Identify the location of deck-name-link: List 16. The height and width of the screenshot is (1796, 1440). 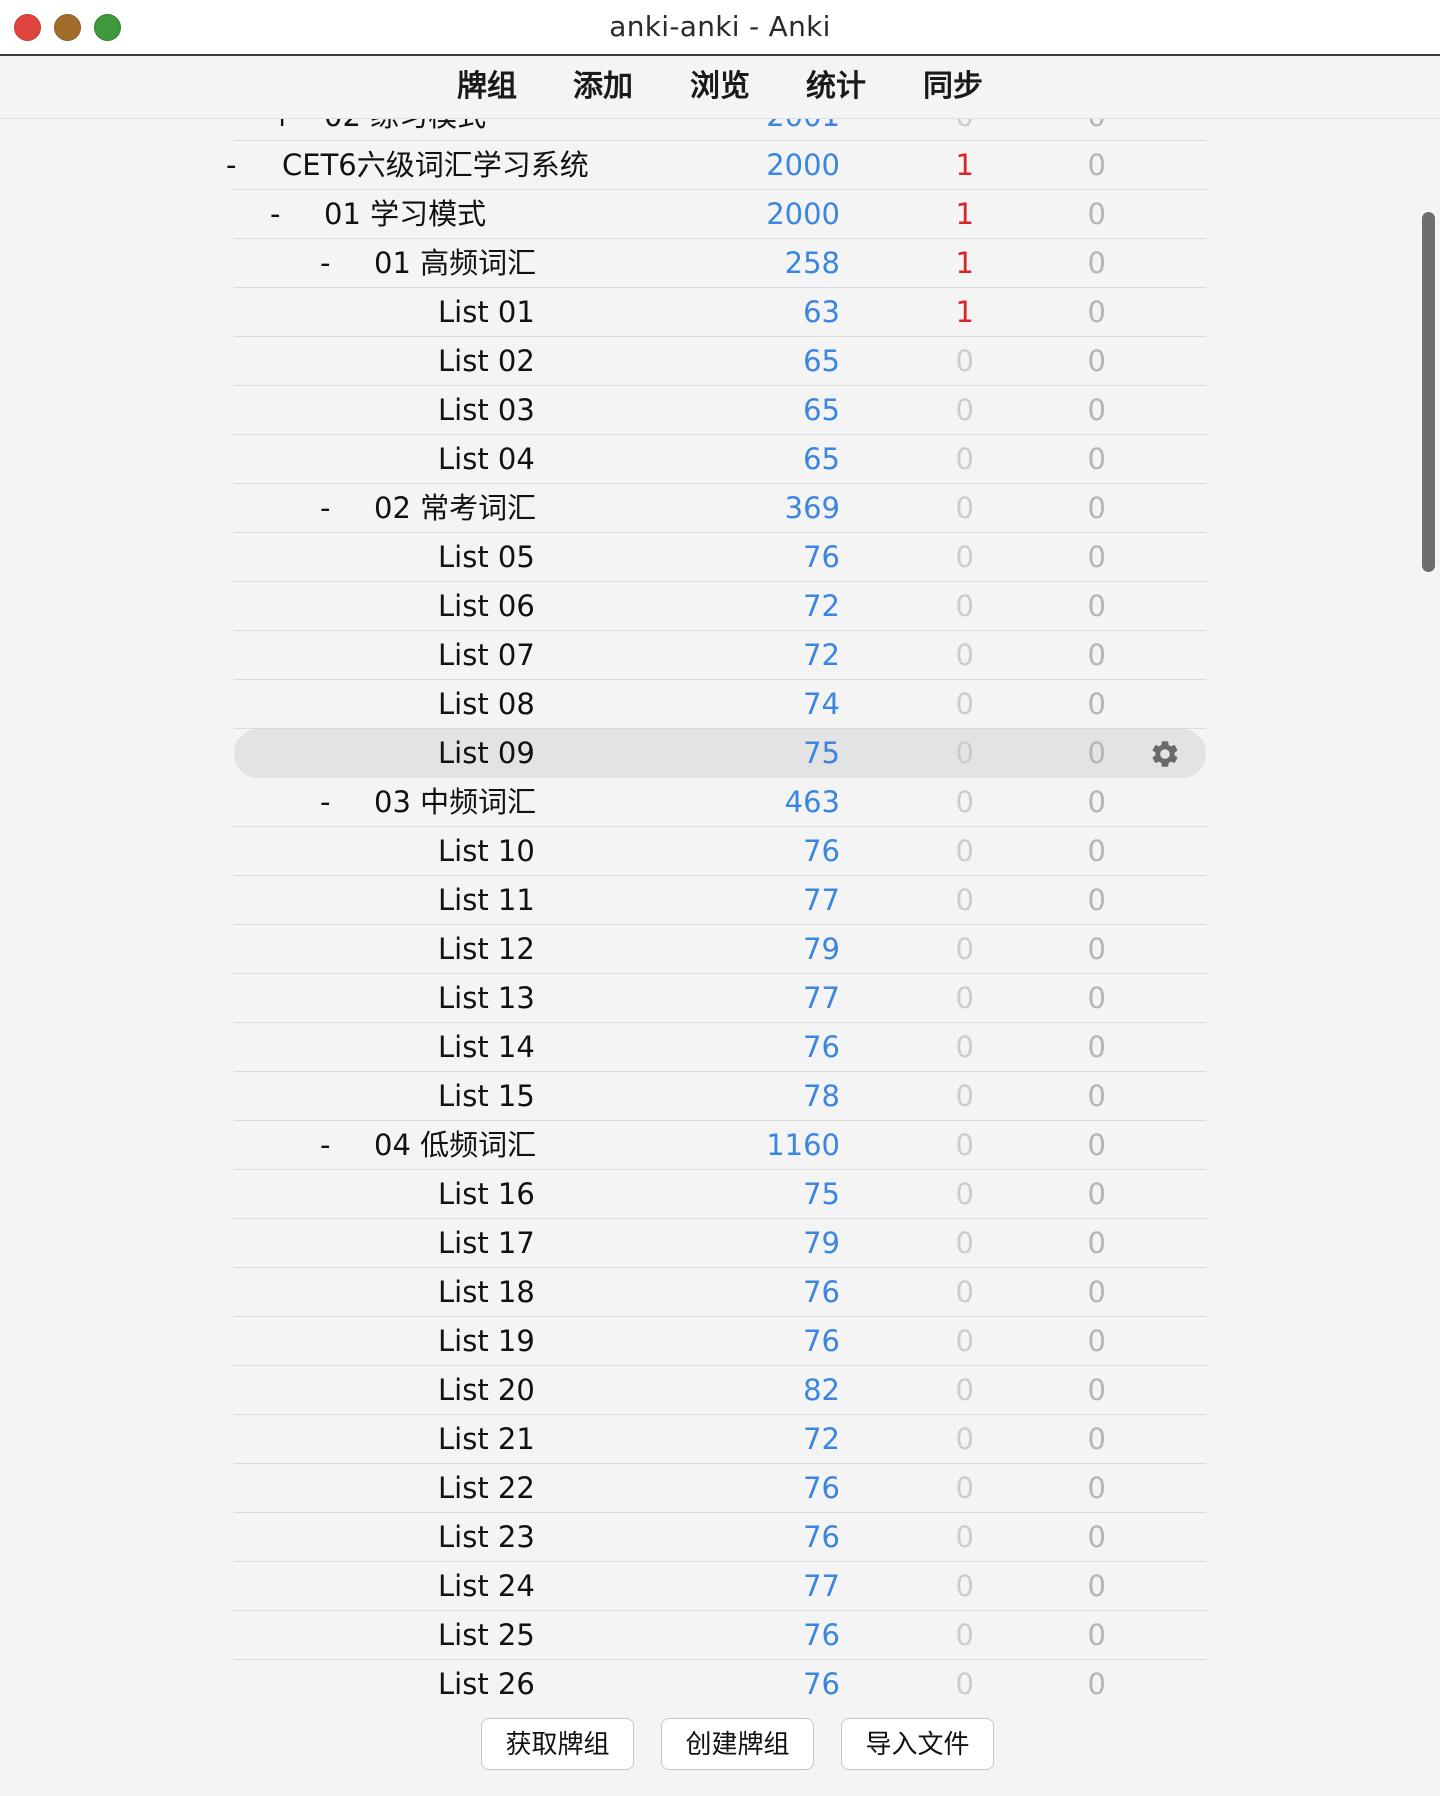
(486, 1194).